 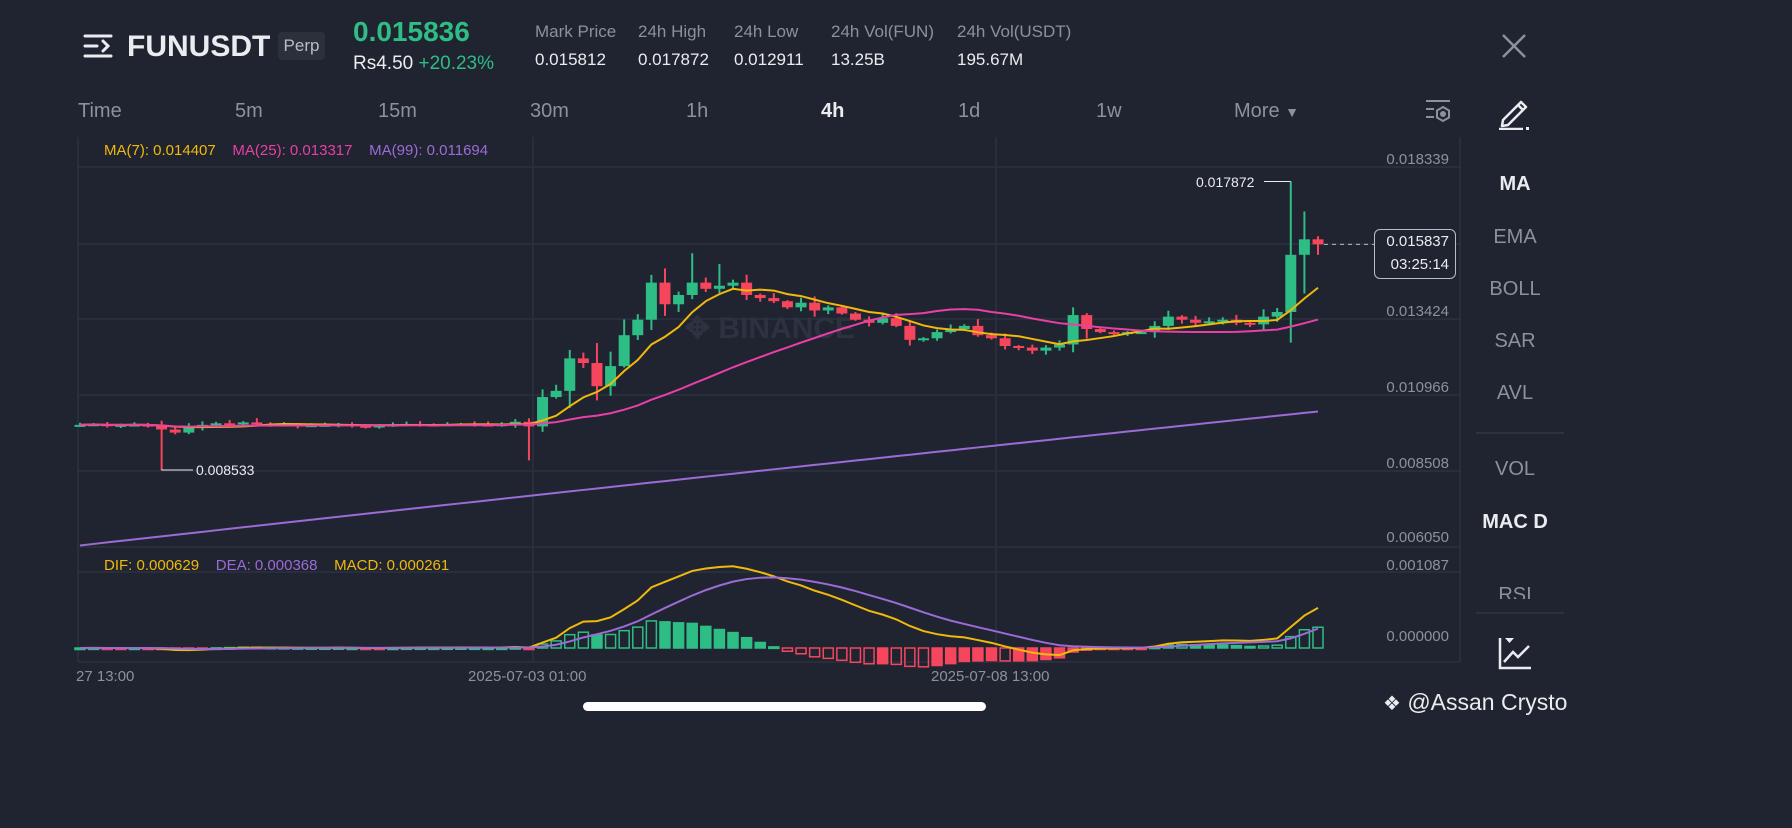 I want to click on high-annotation: 0.017872, so click(x=1225, y=182).